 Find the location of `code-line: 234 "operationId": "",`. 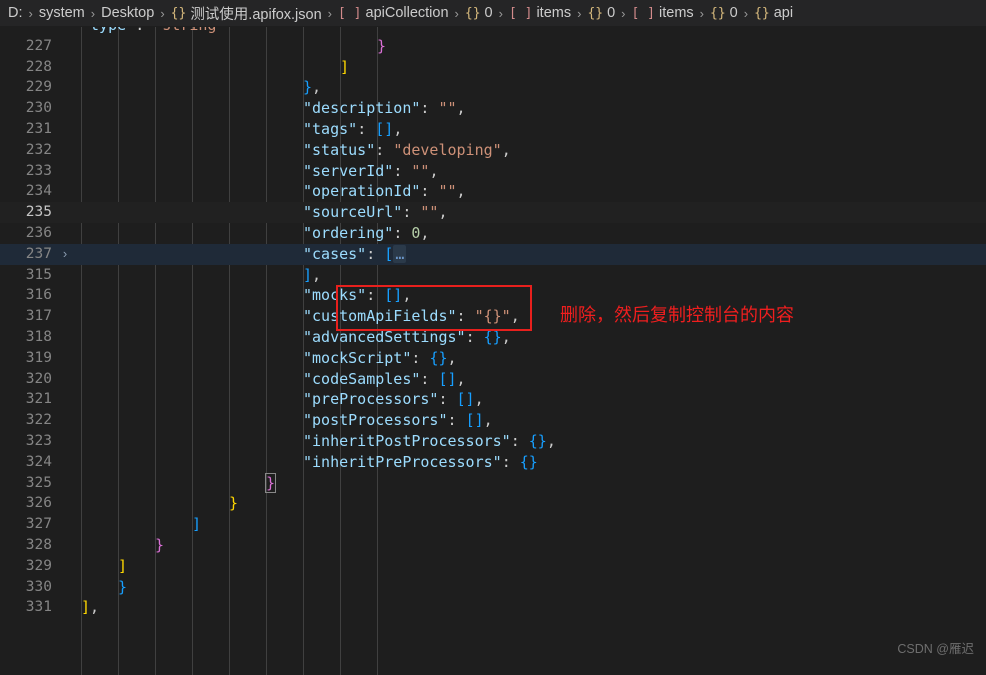

code-line: 234 "operationId": "", is located at coordinates (493, 191).